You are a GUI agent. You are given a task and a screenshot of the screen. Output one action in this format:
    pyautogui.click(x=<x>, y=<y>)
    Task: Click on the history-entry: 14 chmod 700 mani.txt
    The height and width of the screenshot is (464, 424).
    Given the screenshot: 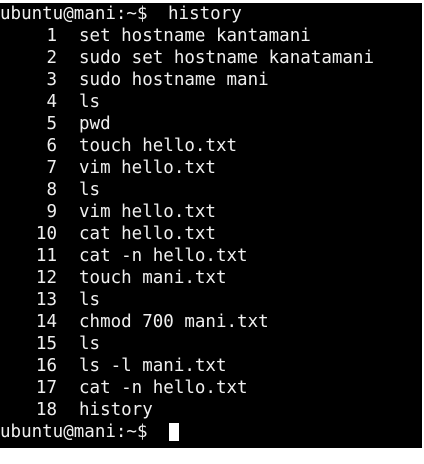 What is the action you would take?
    pyautogui.click(x=211, y=322)
    